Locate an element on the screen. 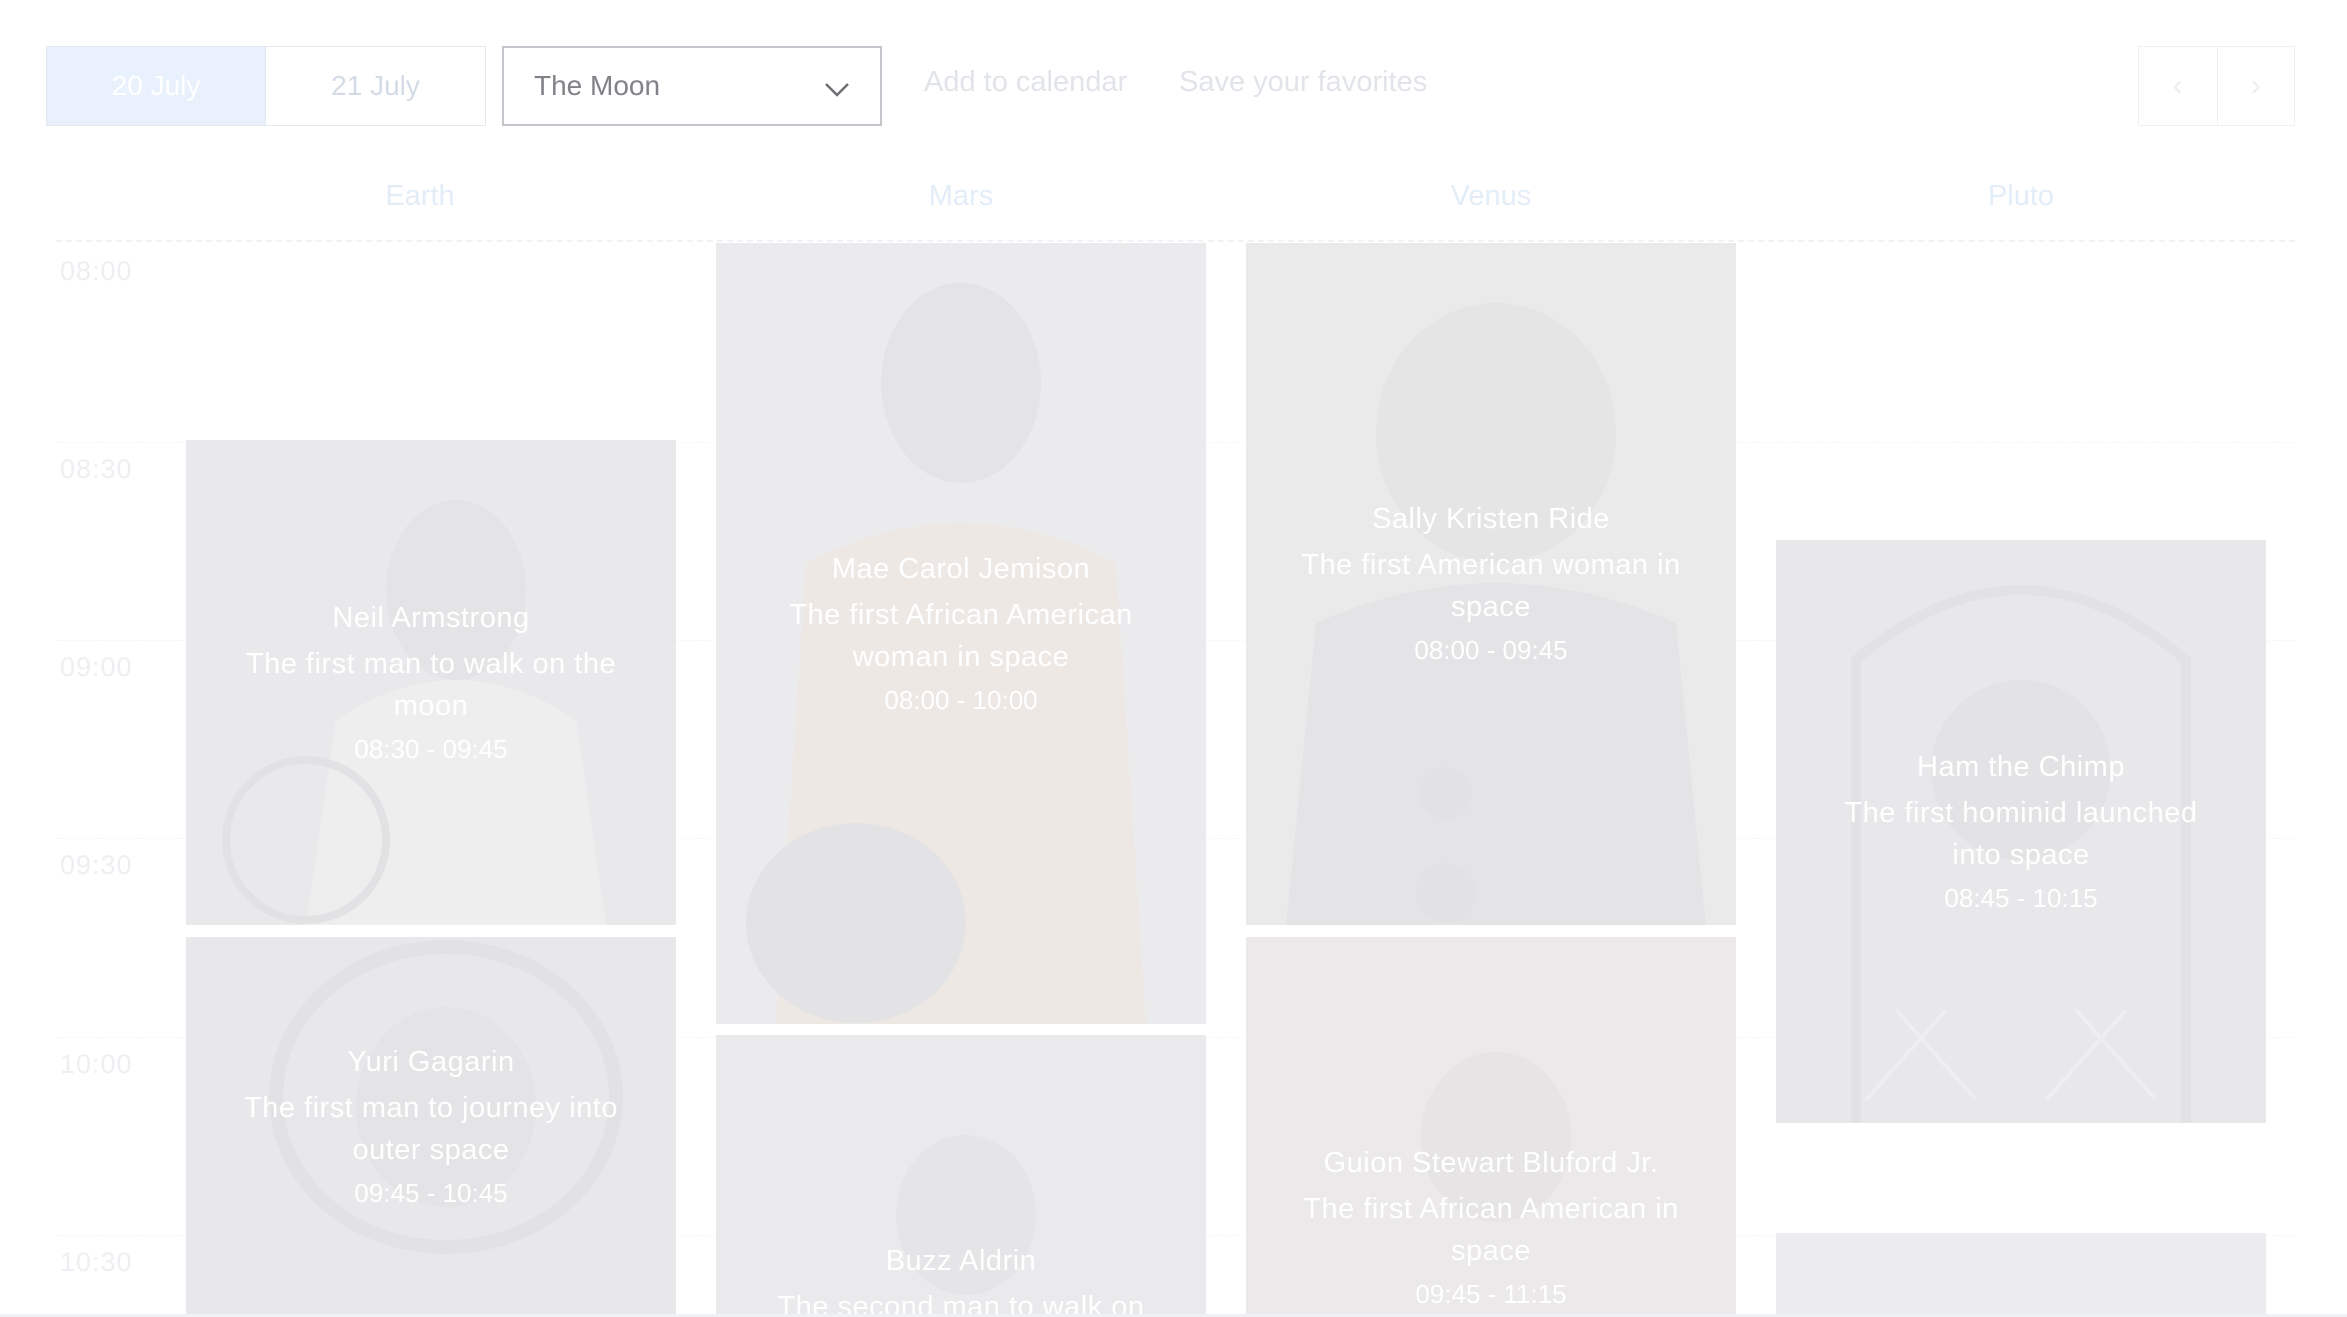 This screenshot has width=2347, height=1317. day-tabs: 20 July 21 July is located at coordinates (266, 86).